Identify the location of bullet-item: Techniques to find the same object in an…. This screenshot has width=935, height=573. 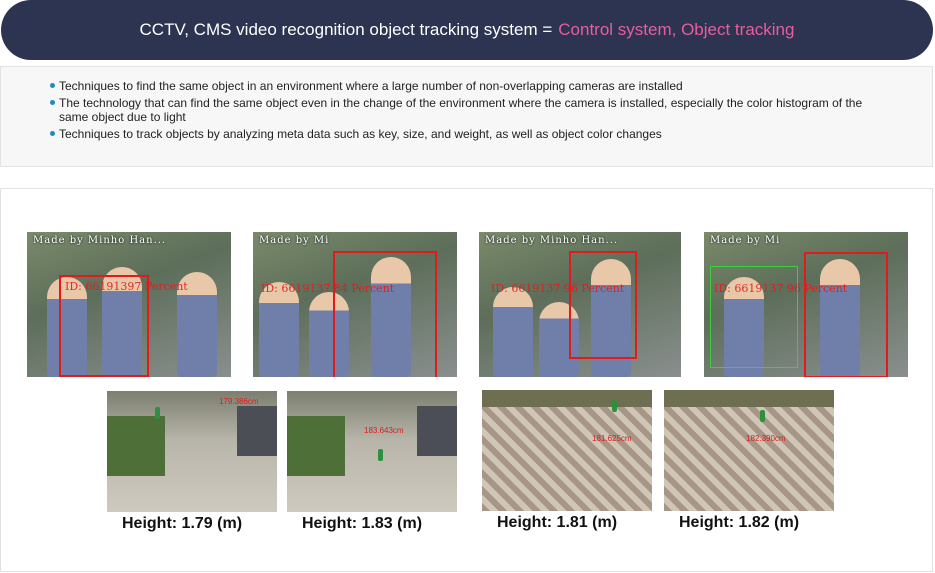
(491, 86).